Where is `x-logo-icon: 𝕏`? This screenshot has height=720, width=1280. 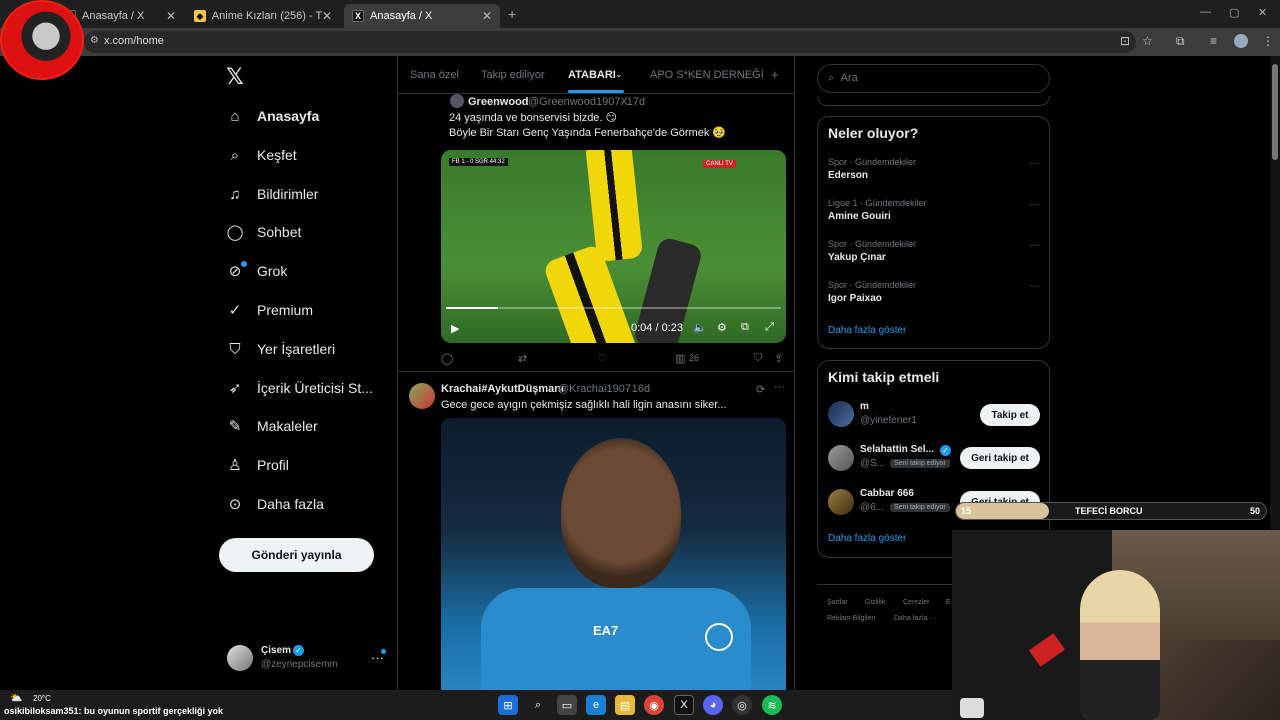 x-logo-icon: 𝕏 is located at coordinates (235, 77).